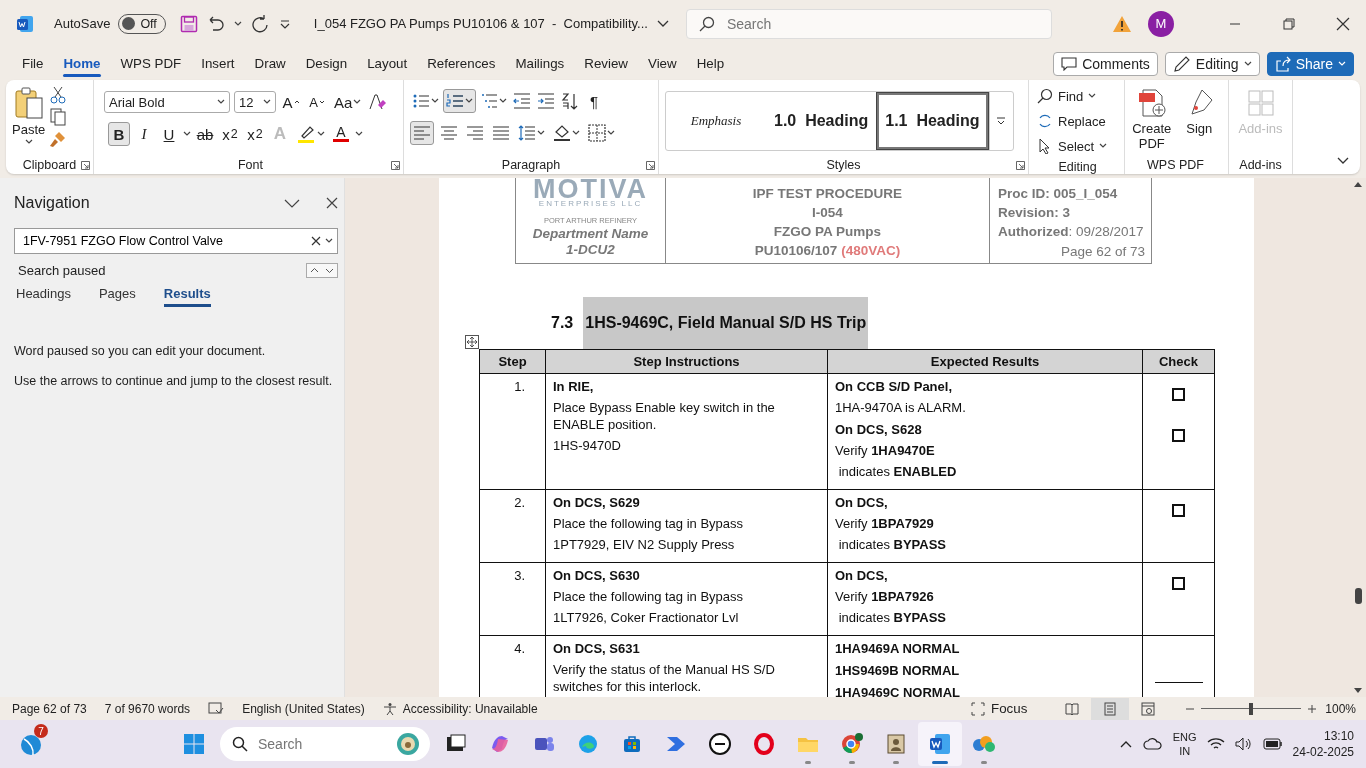 Image resolution: width=1366 pixels, height=768 pixels. I want to click on font-name-field: Arial Bold, so click(167, 102).